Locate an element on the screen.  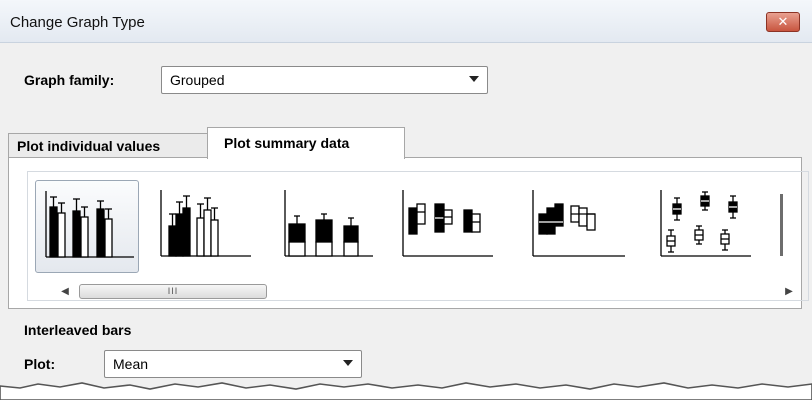
interleaved-bars-icon is located at coordinates (89, 224).